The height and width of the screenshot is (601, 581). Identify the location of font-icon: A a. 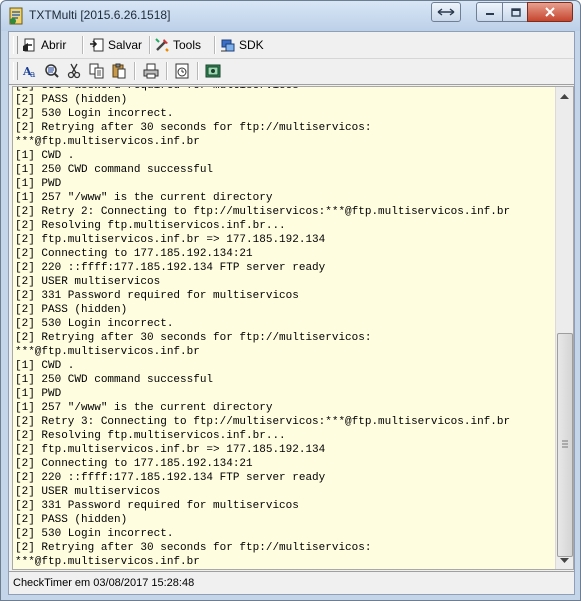
(29, 72).